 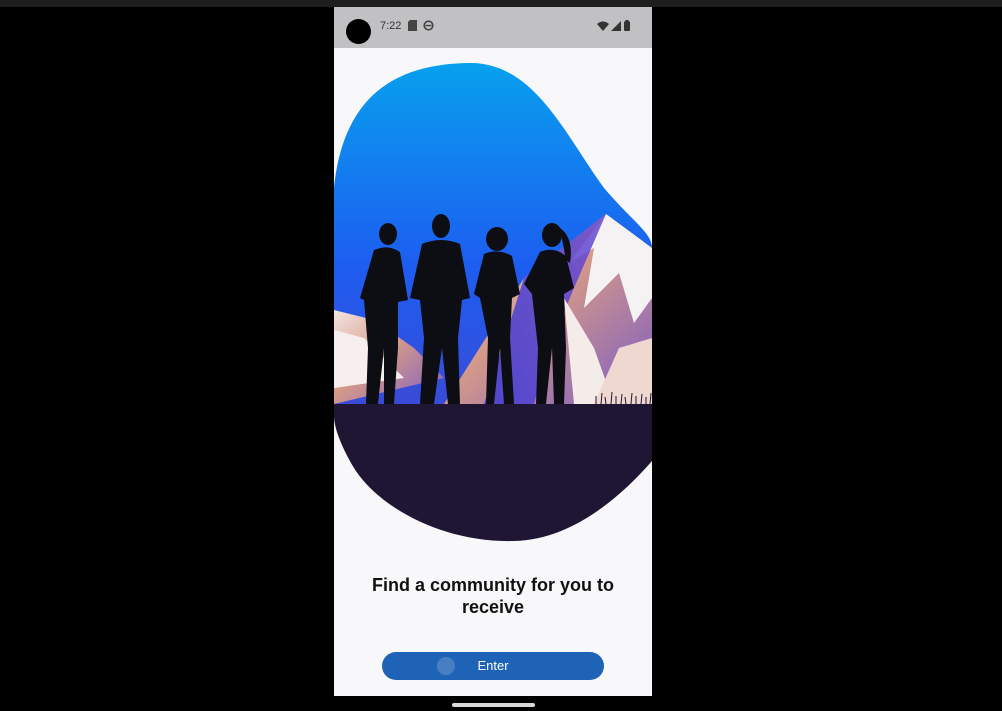 I want to click on window-top-strip, so click(x=501, y=3).